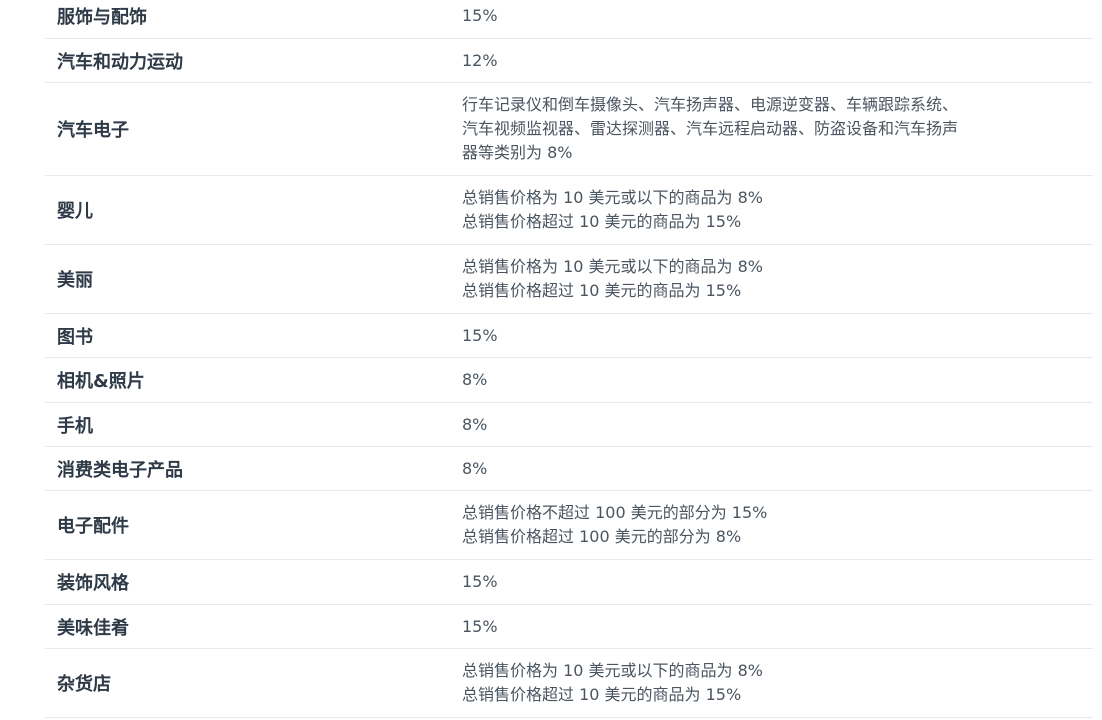 The height and width of the screenshot is (720, 1102). What do you see at coordinates (84, 684) in the screenshot?
I see `category-cell: 杂货店` at bounding box center [84, 684].